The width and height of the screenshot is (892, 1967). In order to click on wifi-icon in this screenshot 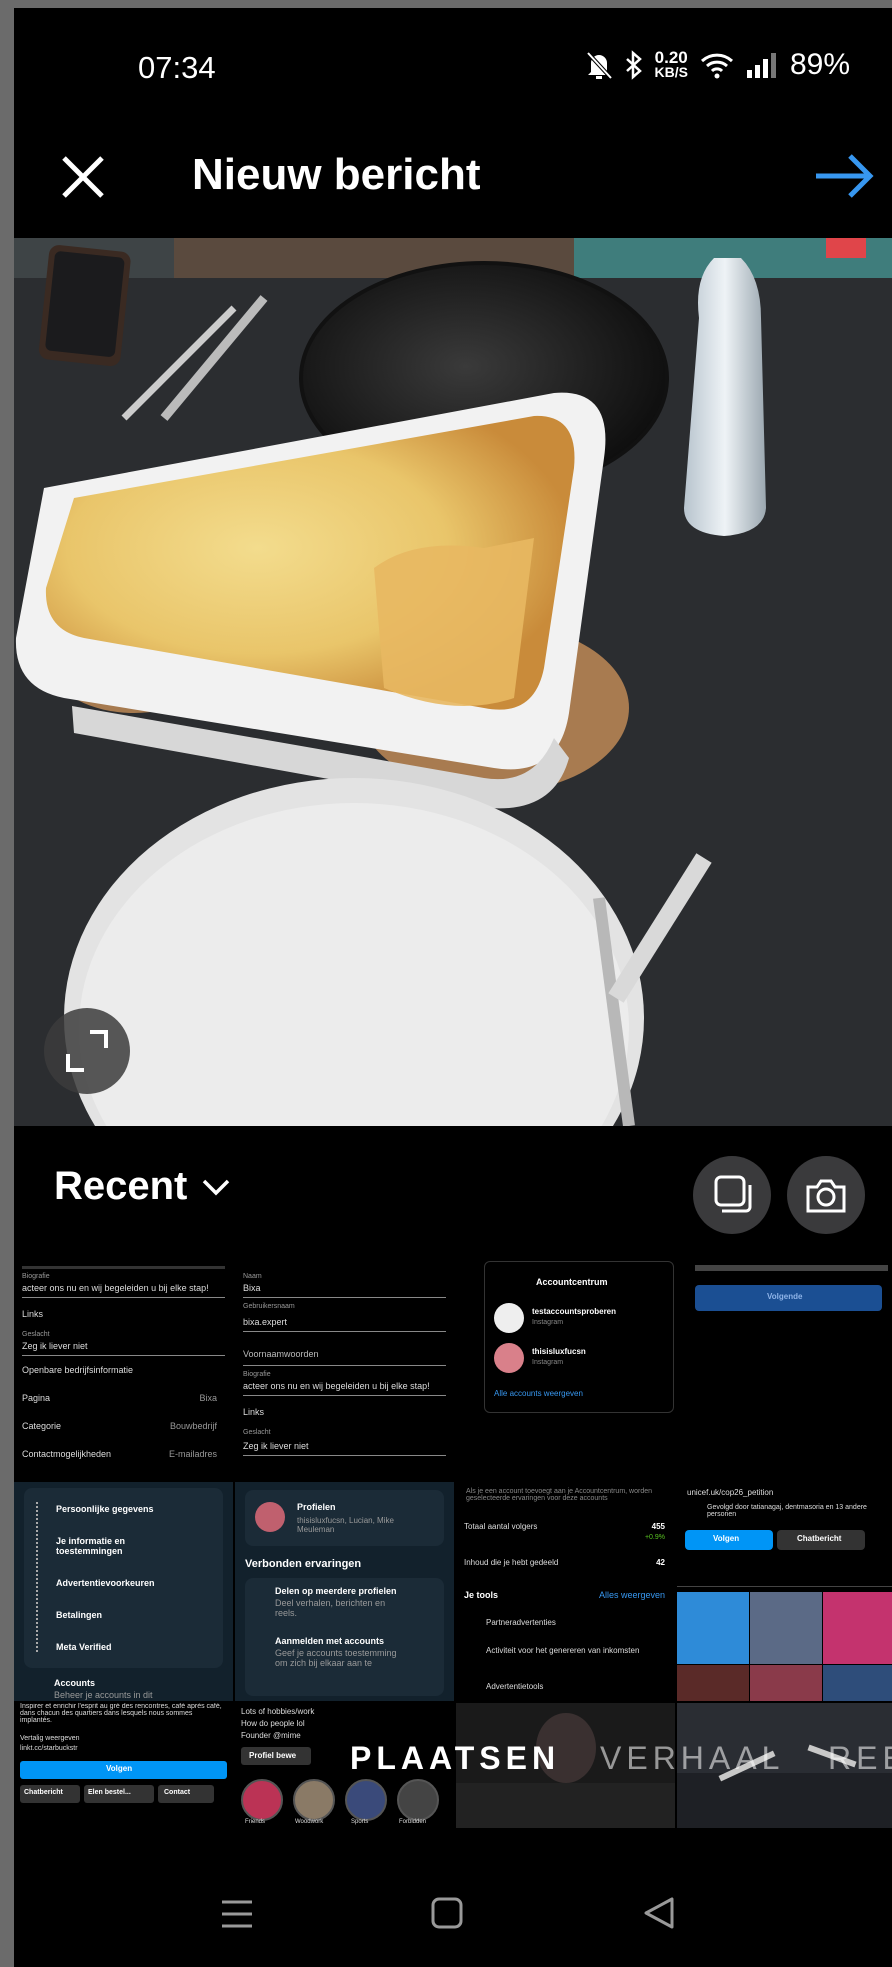, I will do `click(716, 66)`.